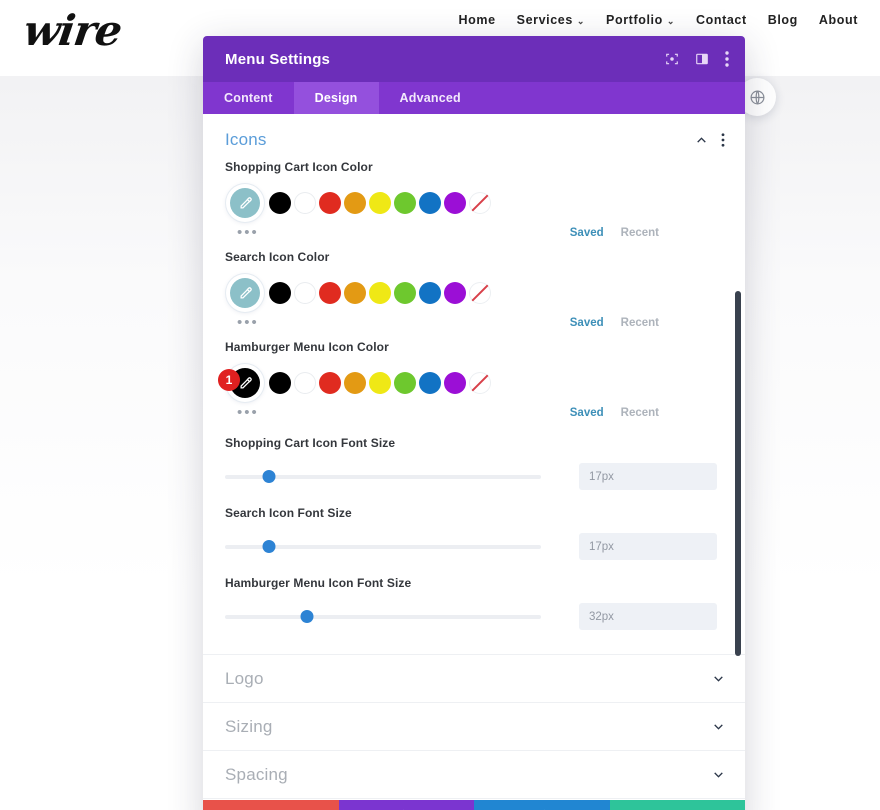 This screenshot has width=880, height=810. Describe the element at coordinates (430, 98) in the screenshot. I see `tab-advanced: Advanced` at that location.